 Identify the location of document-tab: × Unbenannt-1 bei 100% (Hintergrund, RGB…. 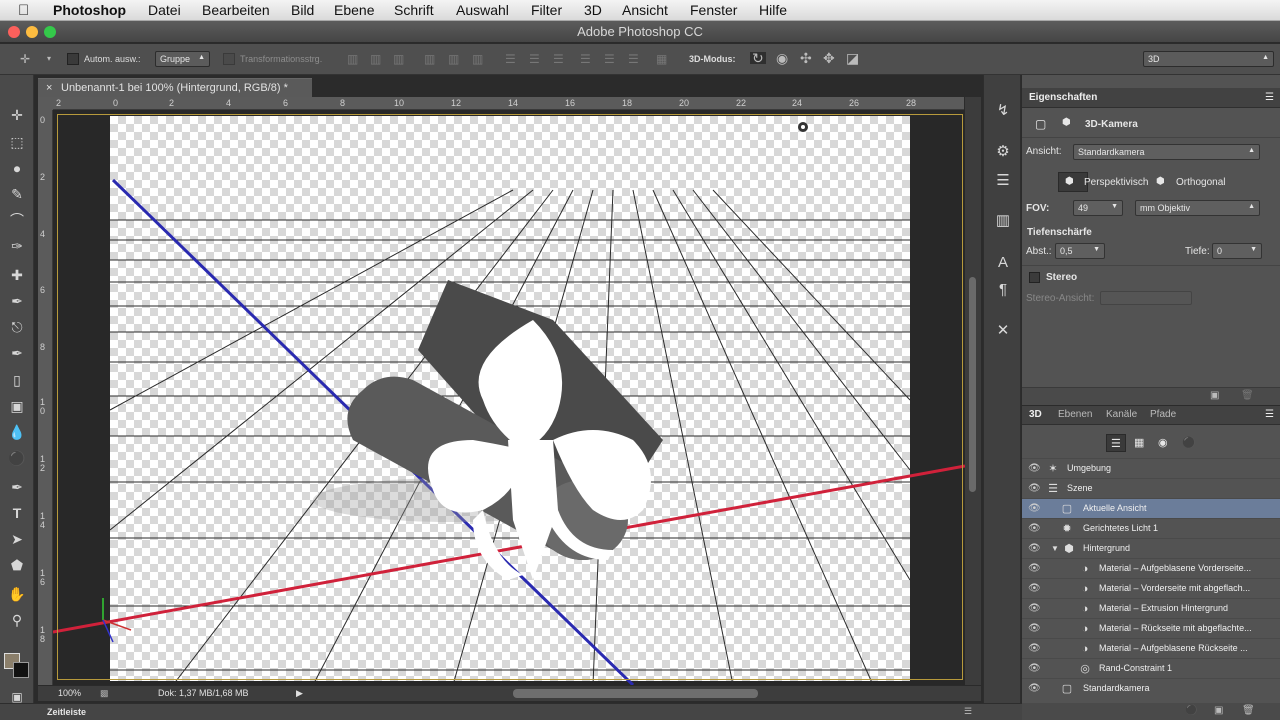
(175, 87).